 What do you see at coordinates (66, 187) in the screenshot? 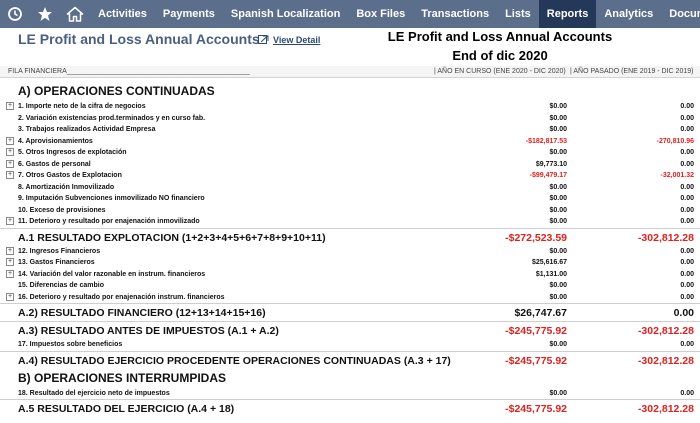
I see `row-label: 8. Amortización Inmovilizado` at bounding box center [66, 187].